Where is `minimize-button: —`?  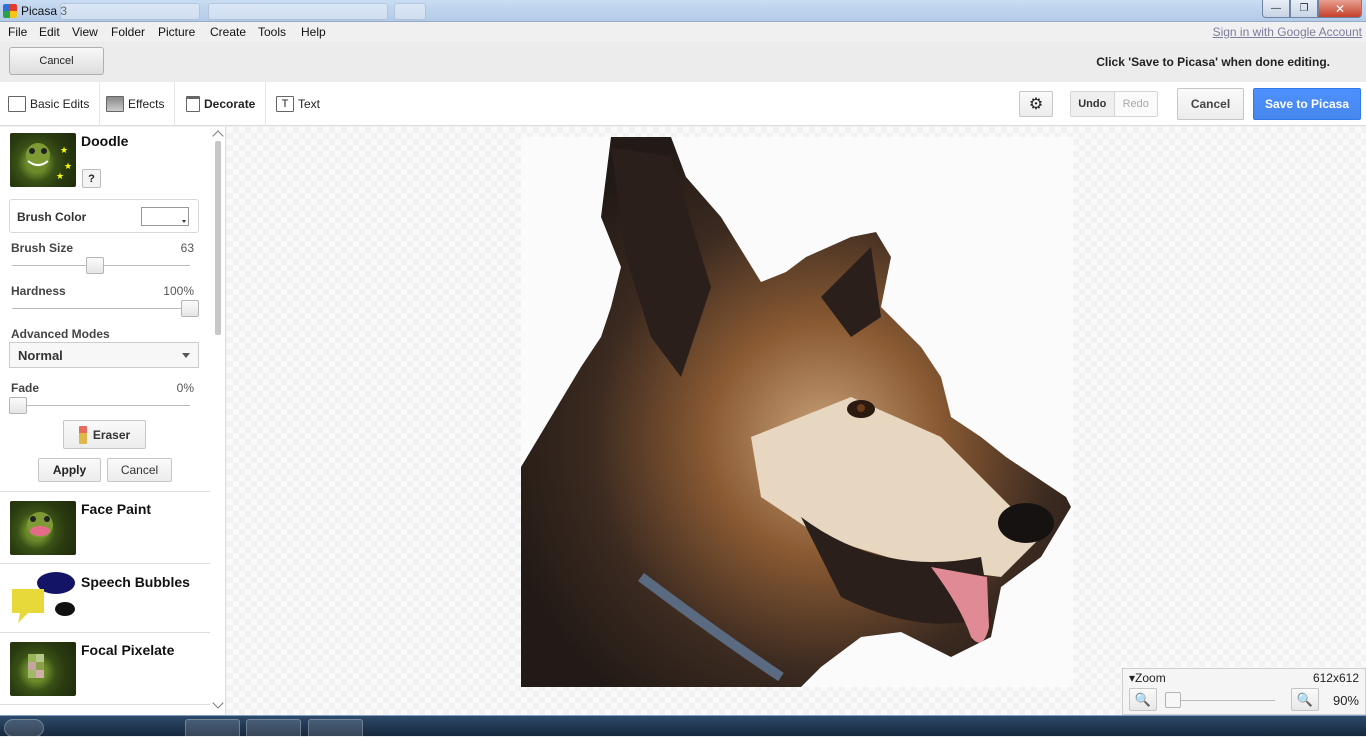 minimize-button: — is located at coordinates (1276, 9).